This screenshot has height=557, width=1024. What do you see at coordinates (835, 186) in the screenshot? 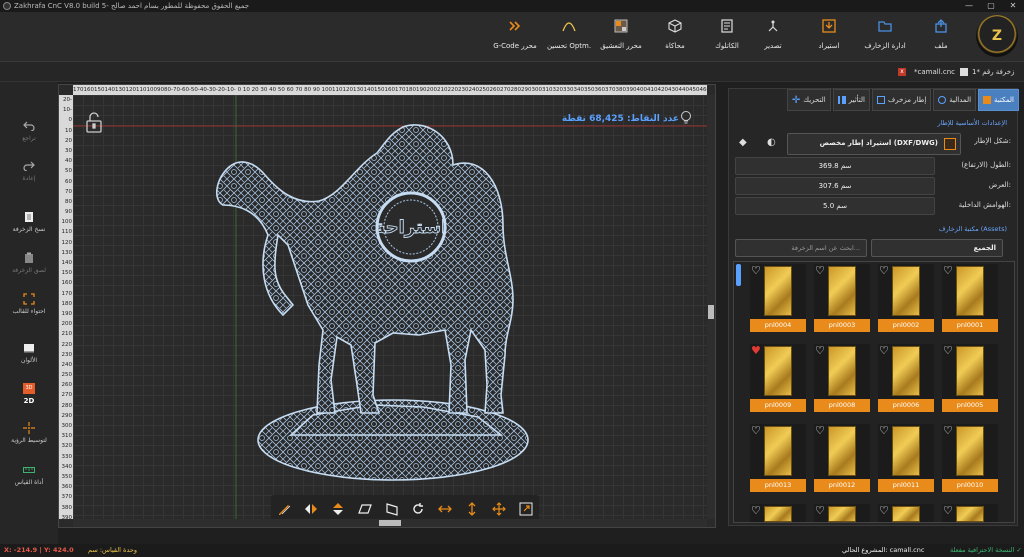
I see `width-field: 307.6 سم` at bounding box center [835, 186].